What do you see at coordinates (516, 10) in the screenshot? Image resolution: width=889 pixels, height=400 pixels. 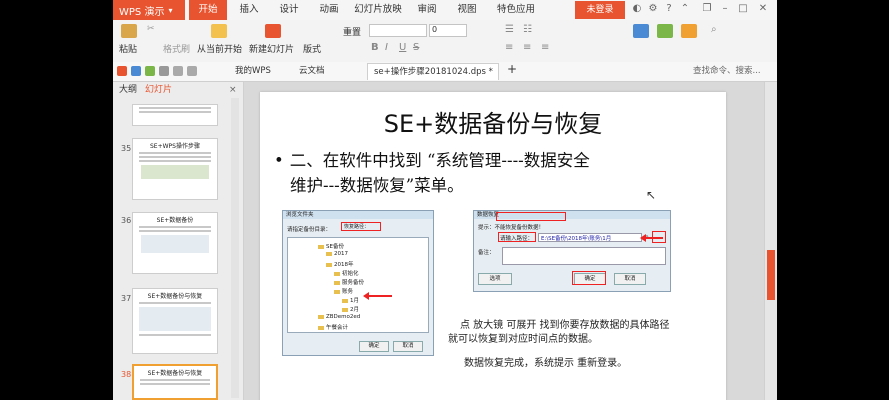 I see `tab-special: 特色应用` at bounding box center [516, 10].